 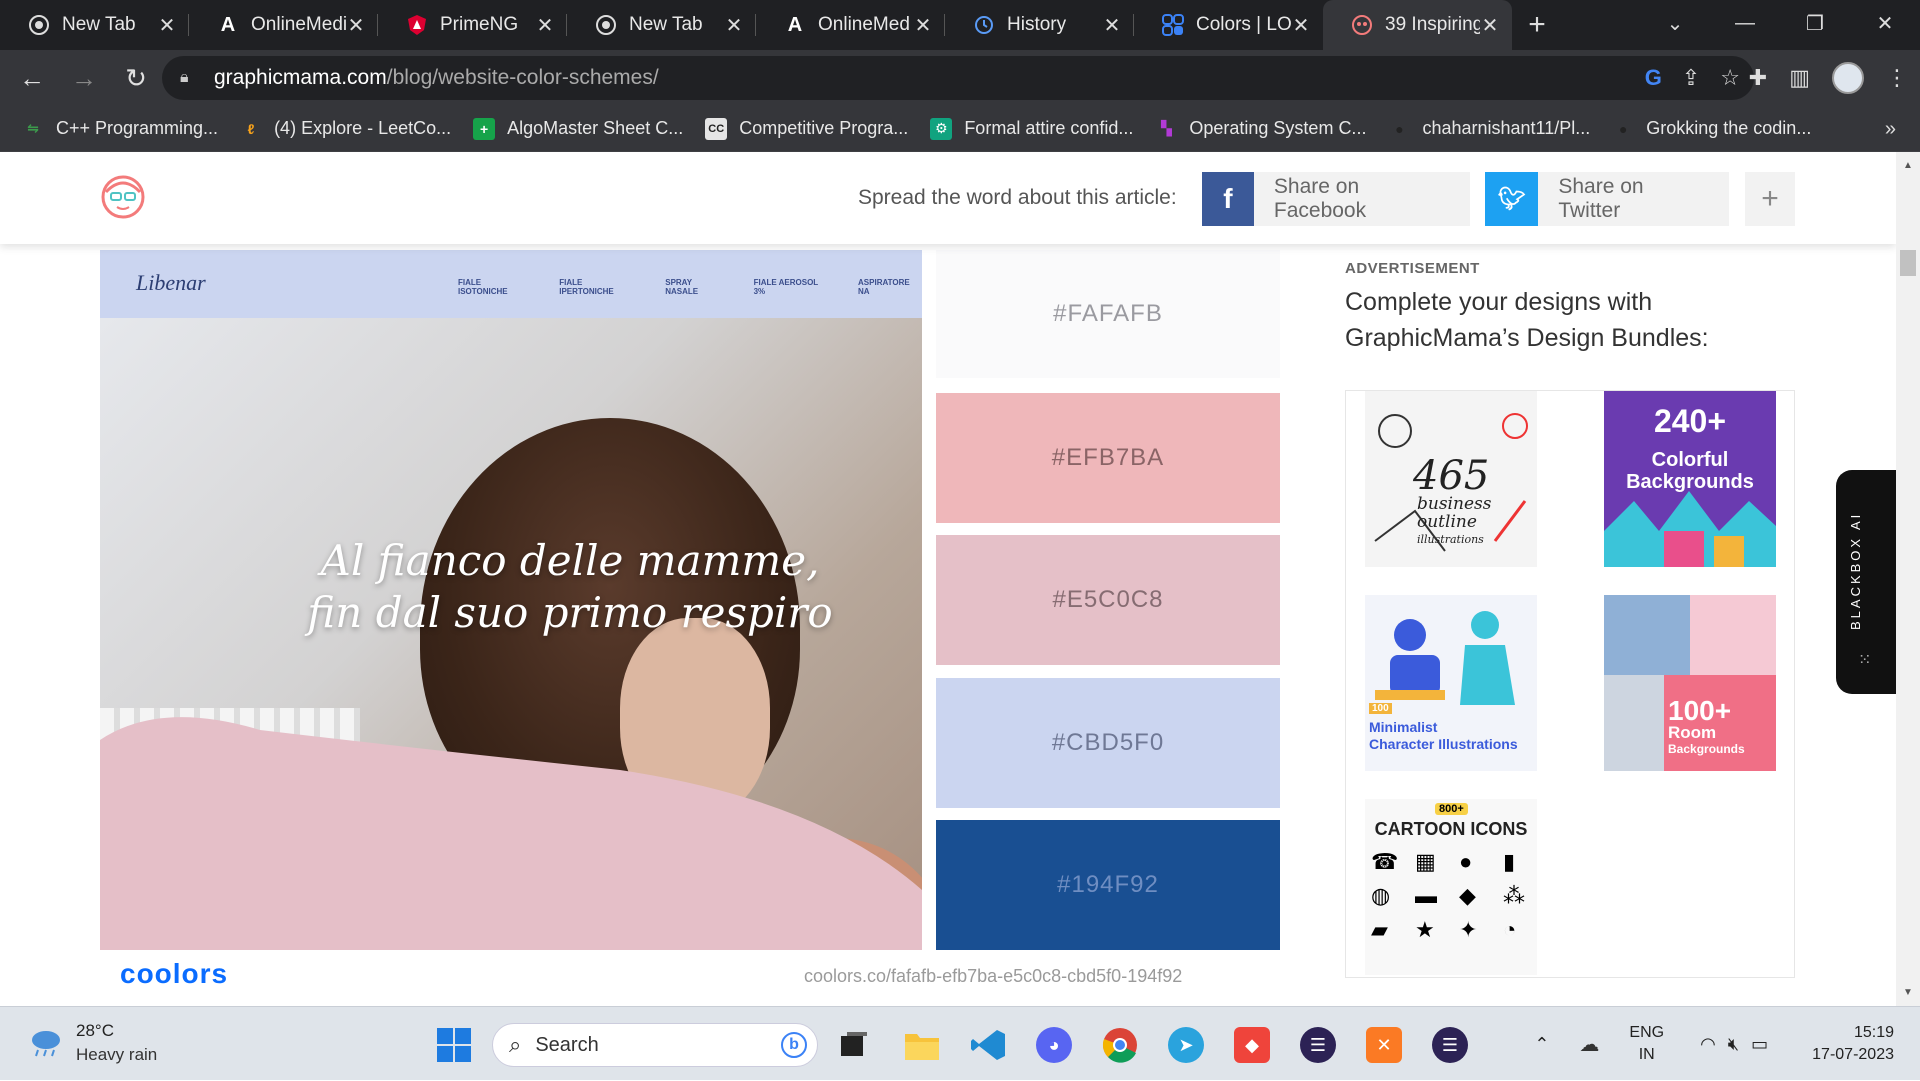 I want to click on taskbar-search-input: ⌕ Search b, so click(x=655, y=1045).